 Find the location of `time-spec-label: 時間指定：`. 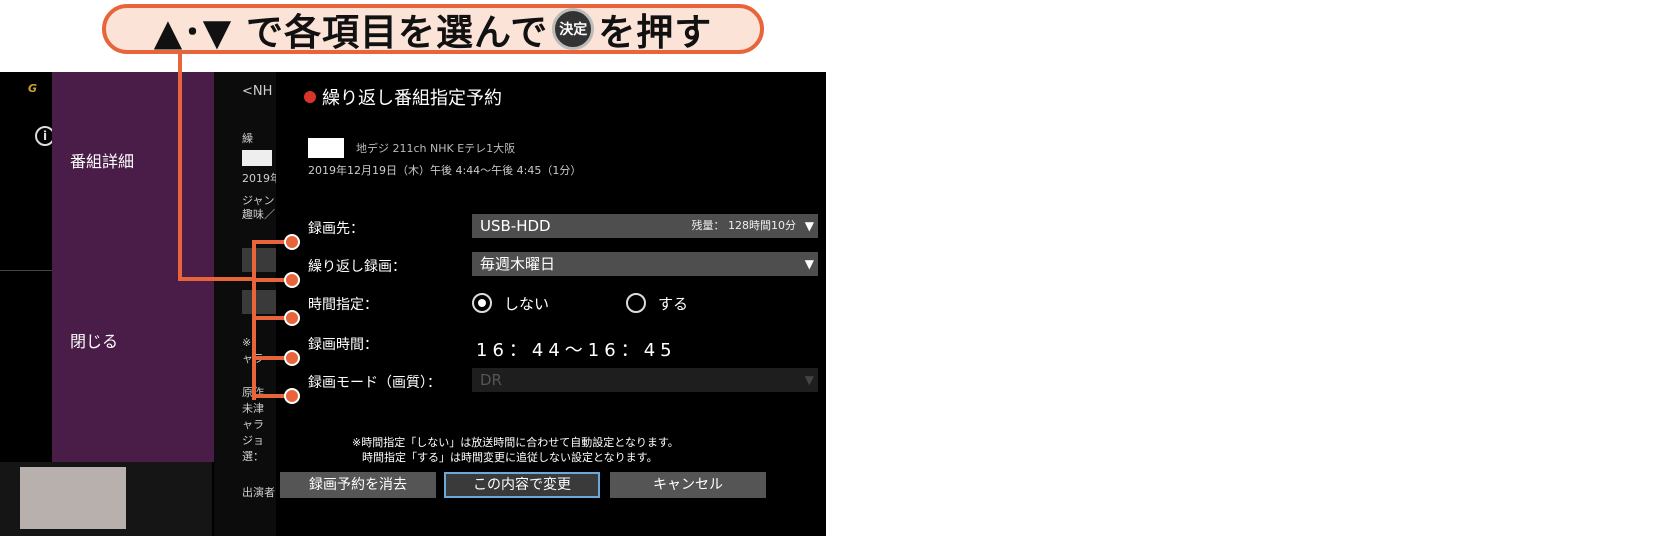

time-spec-label: 時間指定： is located at coordinates (343, 305).